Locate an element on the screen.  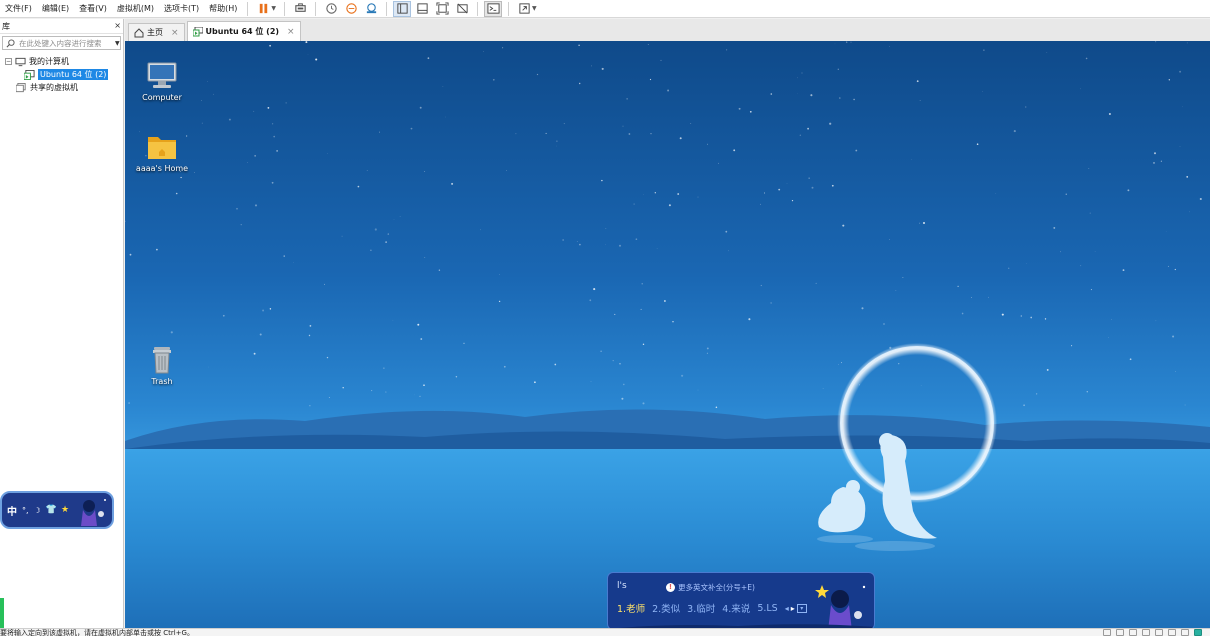
fullscreen-icon is located at coordinates (442, 9).